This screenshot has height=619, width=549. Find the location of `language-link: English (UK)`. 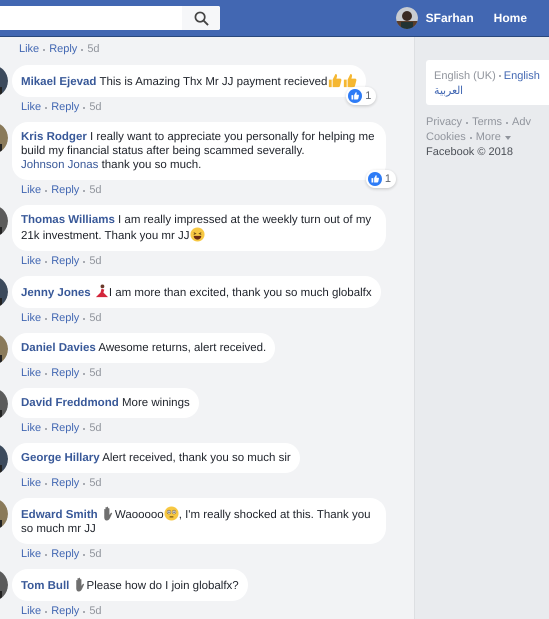

language-link: English (UK) is located at coordinates (465, 76).